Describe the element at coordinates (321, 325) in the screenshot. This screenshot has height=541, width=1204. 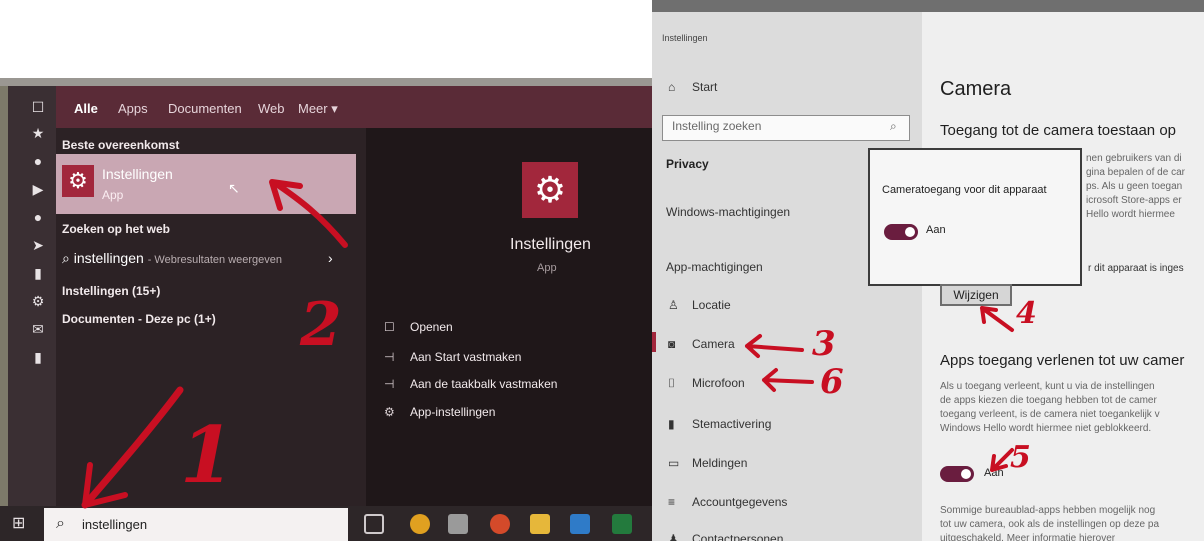
I see `annotation-number-2: 2` at that location.